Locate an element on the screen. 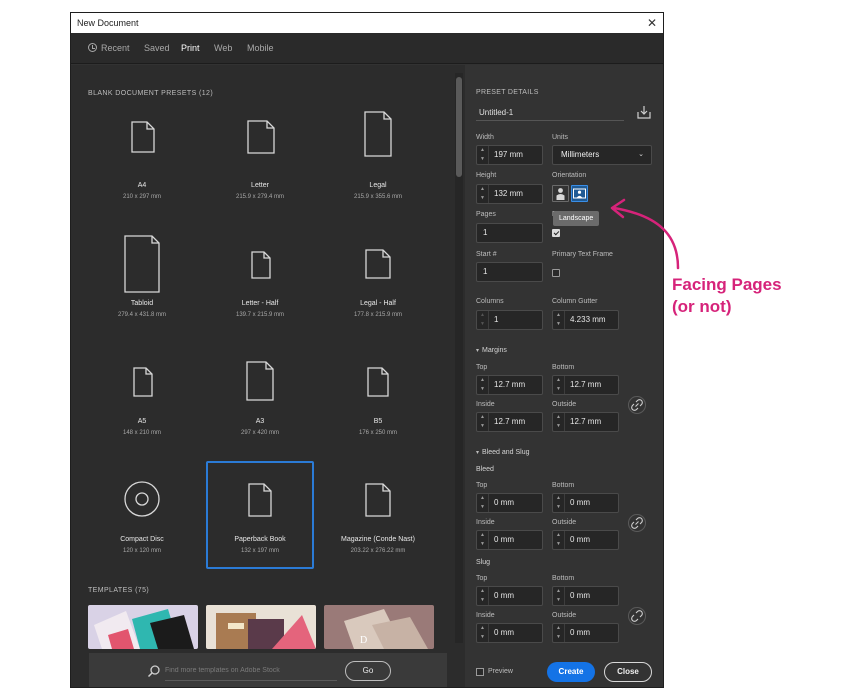  primary-text-frame-checkbox is located at coordinates (556, 273).